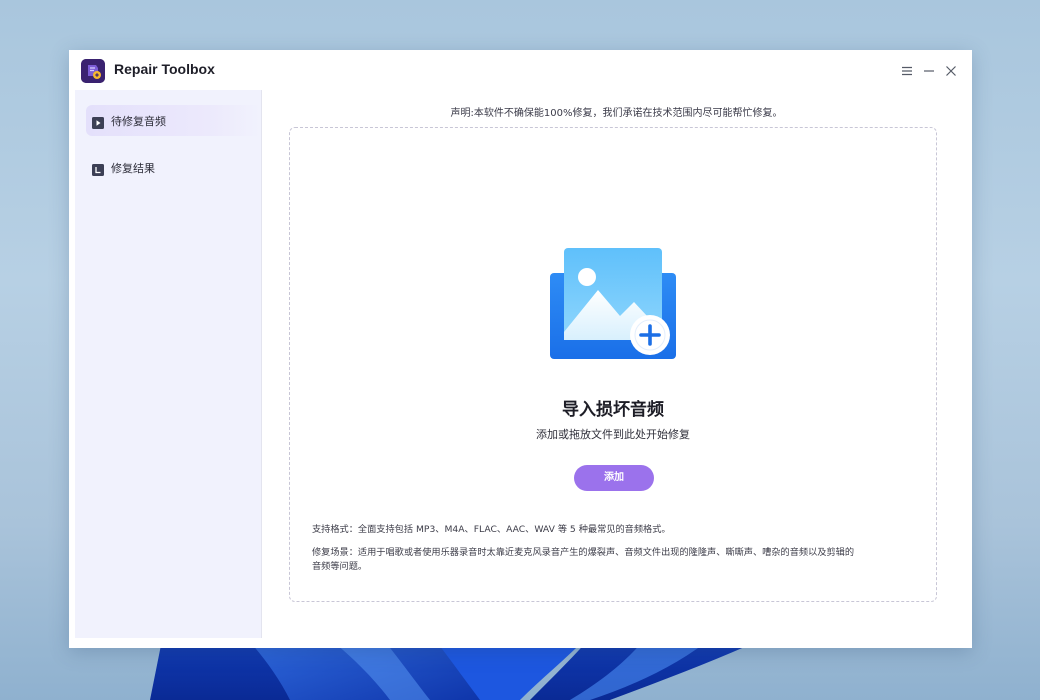 This screenshot has width=1040, height=700. What do you see at coordinates (173, 167) in the screenshot?
I see `sidebar-item-repair-results: 修复结果` at bounding box center [173, 167].